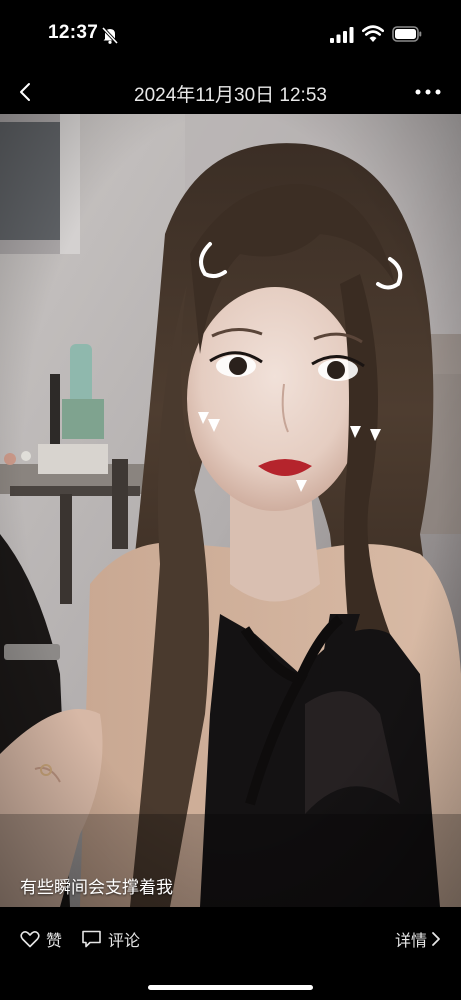 This screenshot has height=1000, width=461. Describe the element at coordinates (407, 34) in the screenshot. I see `battery-icon` at that location.